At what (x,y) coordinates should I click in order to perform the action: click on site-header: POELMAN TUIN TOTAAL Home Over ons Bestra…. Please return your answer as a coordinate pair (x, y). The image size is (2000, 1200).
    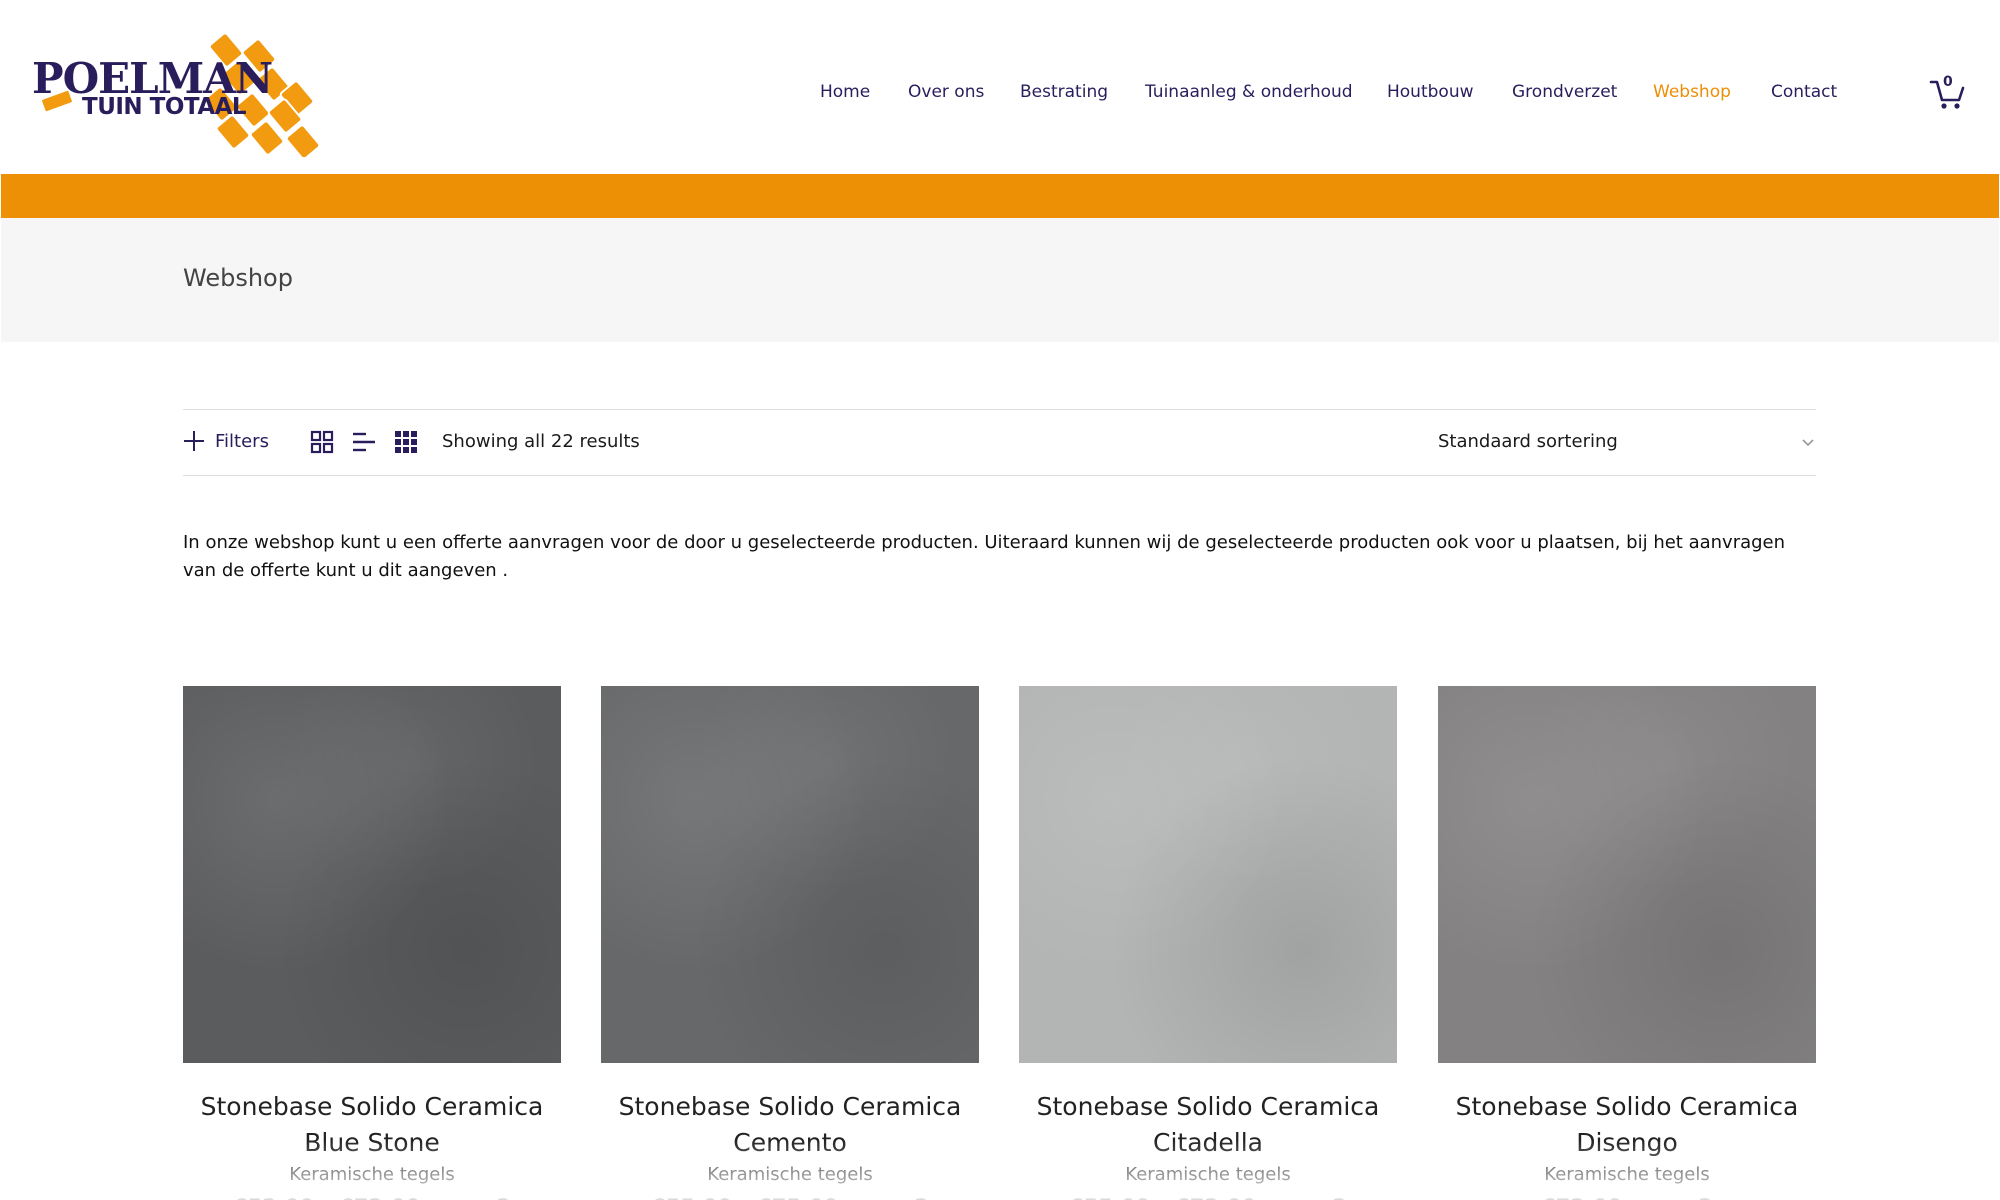
    Looking at the image, I should click on (1000, 87).